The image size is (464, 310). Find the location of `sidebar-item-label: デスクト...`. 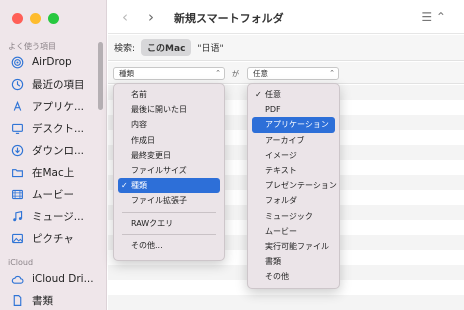

sidebar-item-label: デスクト... is located at coordinates (58, 128).